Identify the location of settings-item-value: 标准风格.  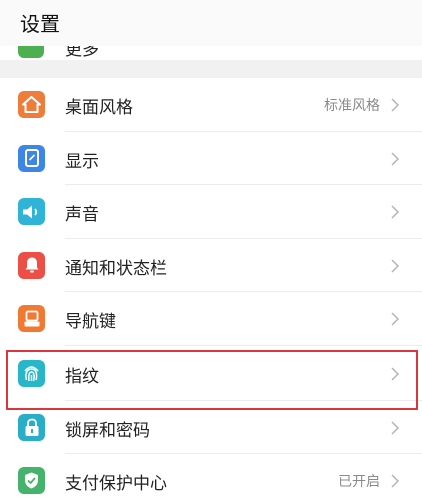
(352, 106).